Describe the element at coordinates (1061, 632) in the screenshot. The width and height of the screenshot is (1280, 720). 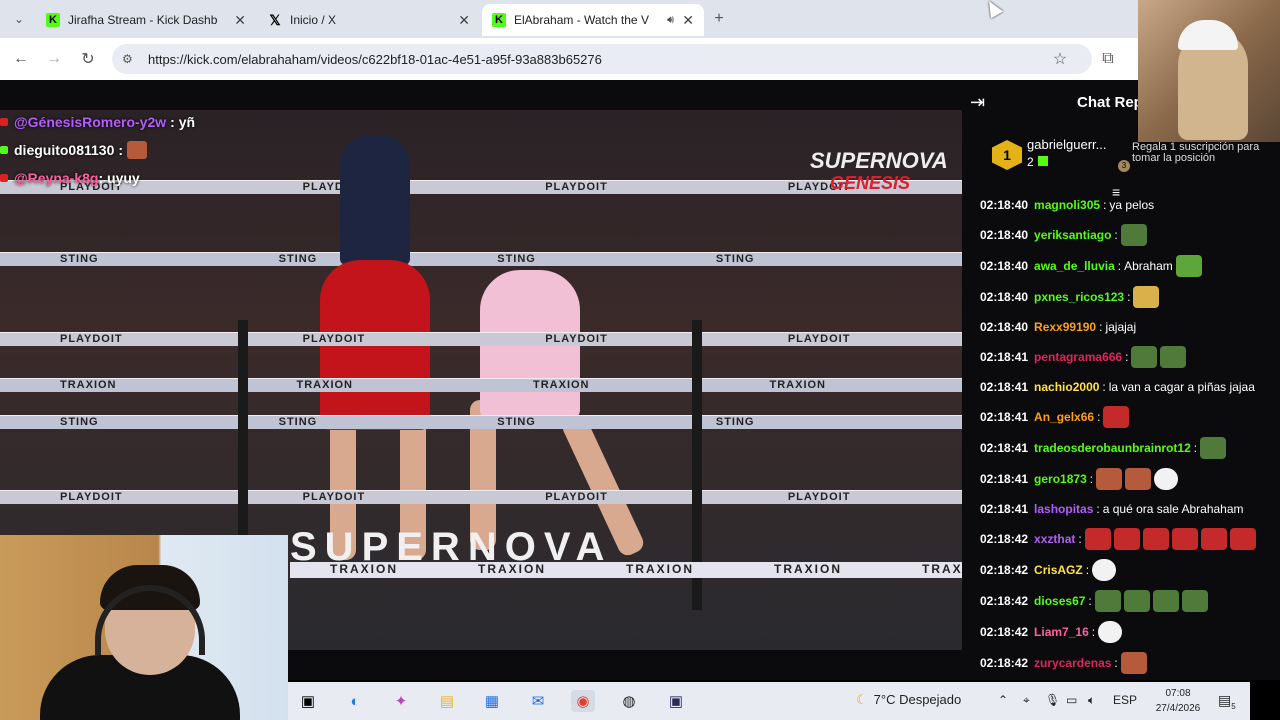
I see `message-username: Liam7_16` at that location.